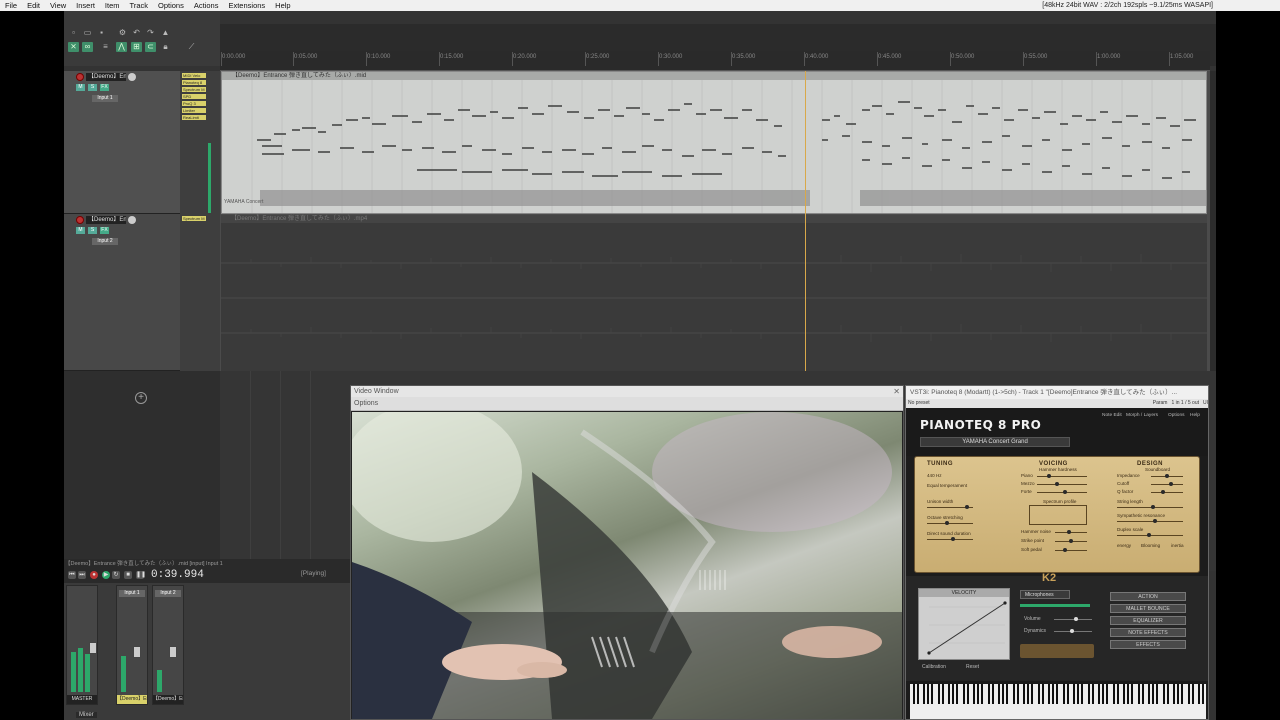 The width and height of the screenshot is (1280, 720). Describe the element at coordinates (150, 33) in the screenshot. I see `redo-icon: ↷` at that location.